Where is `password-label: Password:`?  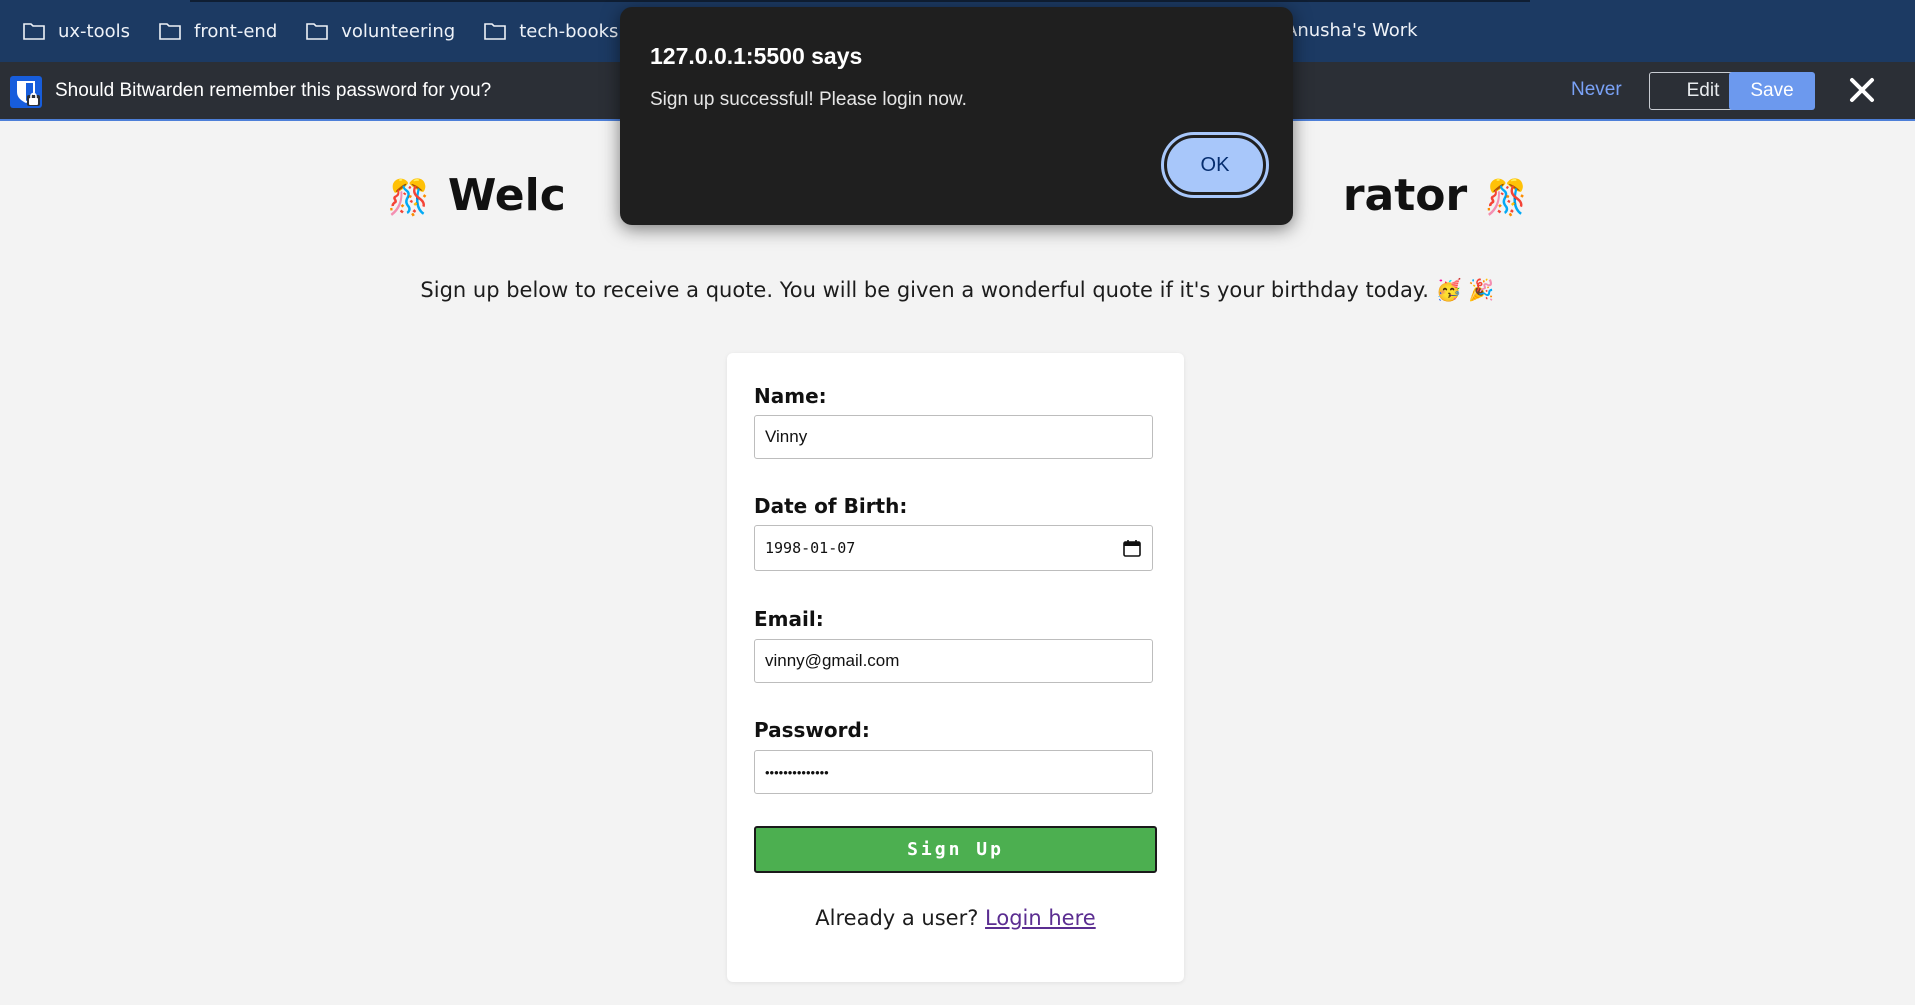 password-label: Password: is located at coordinates (812, 730).